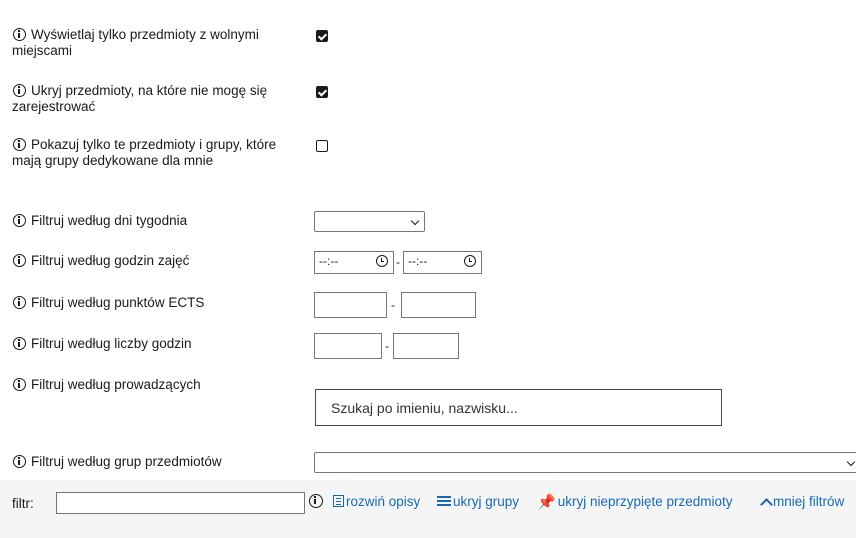 The width and height of the screenshot is (856, 538). I want to click on hide-unregisterable-checkbox, so click(322, 92).